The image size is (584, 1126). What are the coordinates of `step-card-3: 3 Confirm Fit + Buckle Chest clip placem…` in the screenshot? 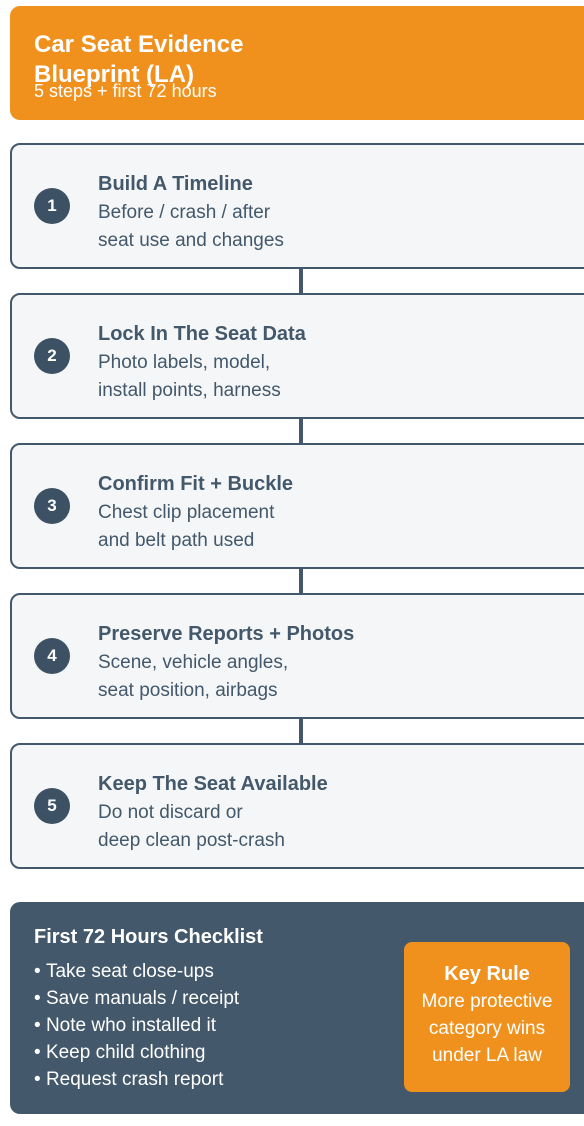 It's located at (297, 506).